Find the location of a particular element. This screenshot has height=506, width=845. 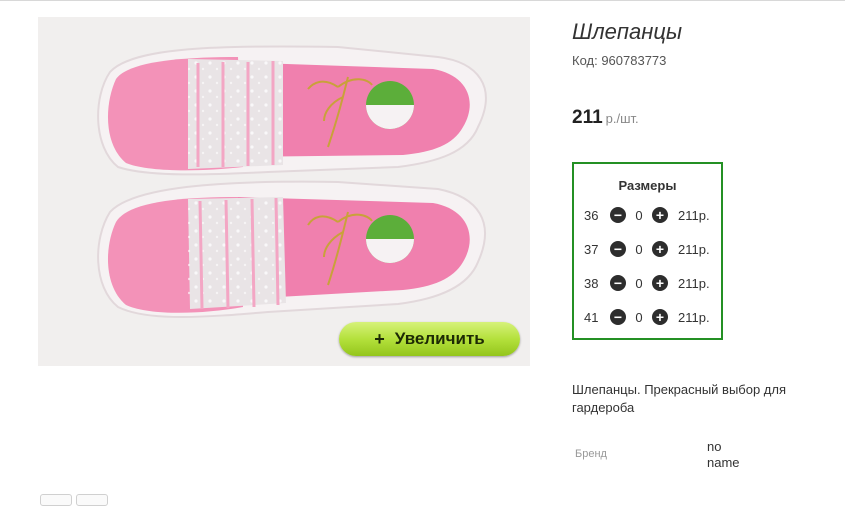

brand-label: Бренд is located at coordinates (591, 454).